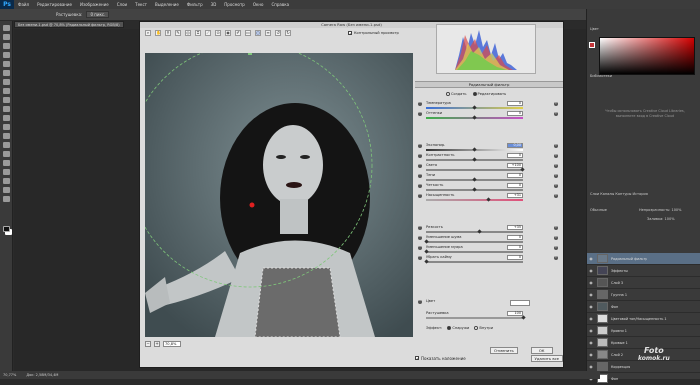 The height and width of the screenshot is (385, 700). I want to click on crop-tool-icon, so click(6, 64).